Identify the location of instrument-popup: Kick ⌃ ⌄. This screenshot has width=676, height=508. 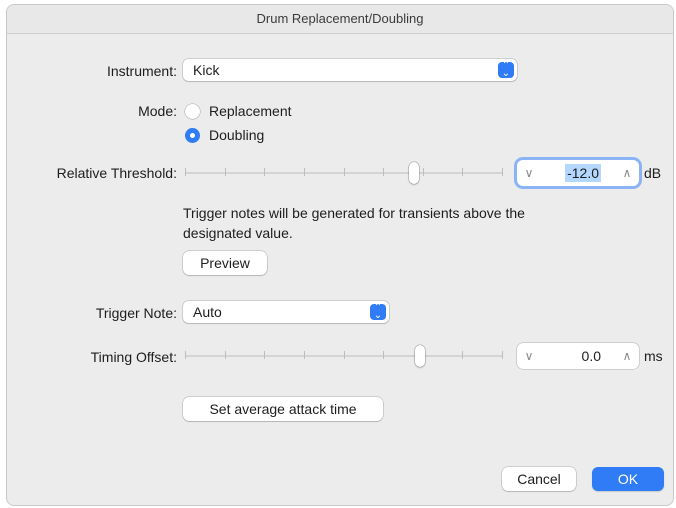
(350, 70).